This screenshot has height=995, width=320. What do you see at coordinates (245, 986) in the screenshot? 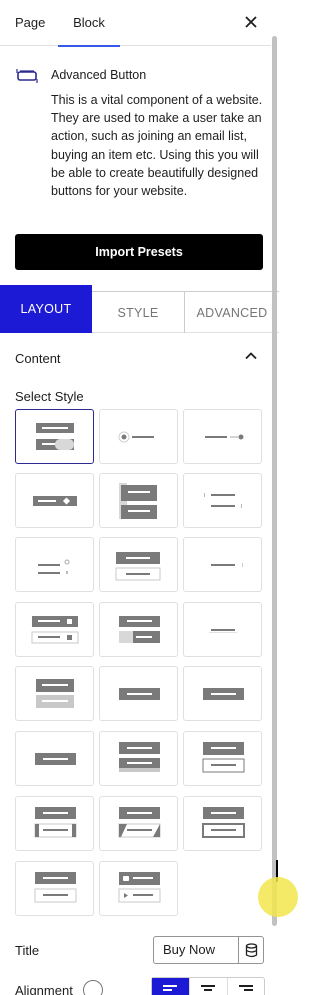
I see `align-right-button` at bounding box center [245, 986].